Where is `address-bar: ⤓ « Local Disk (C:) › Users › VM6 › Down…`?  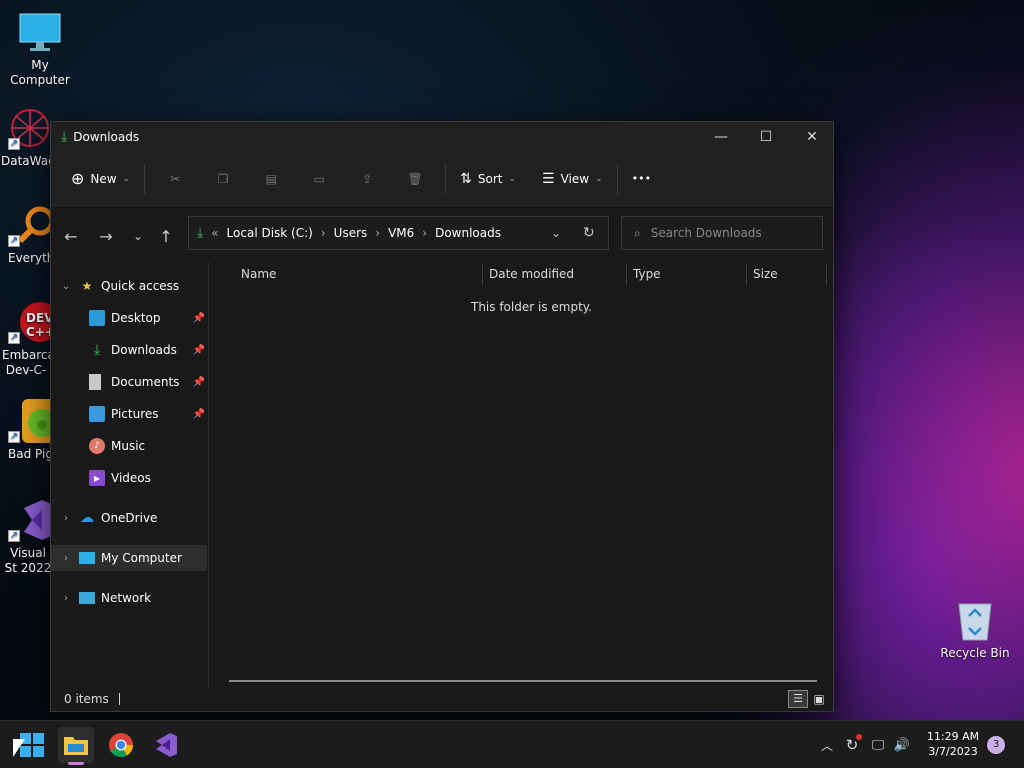
address-bar: ⤓ « Local Disk (C:) › Users › VM6 › Down… is located at coordinates (398, 233).